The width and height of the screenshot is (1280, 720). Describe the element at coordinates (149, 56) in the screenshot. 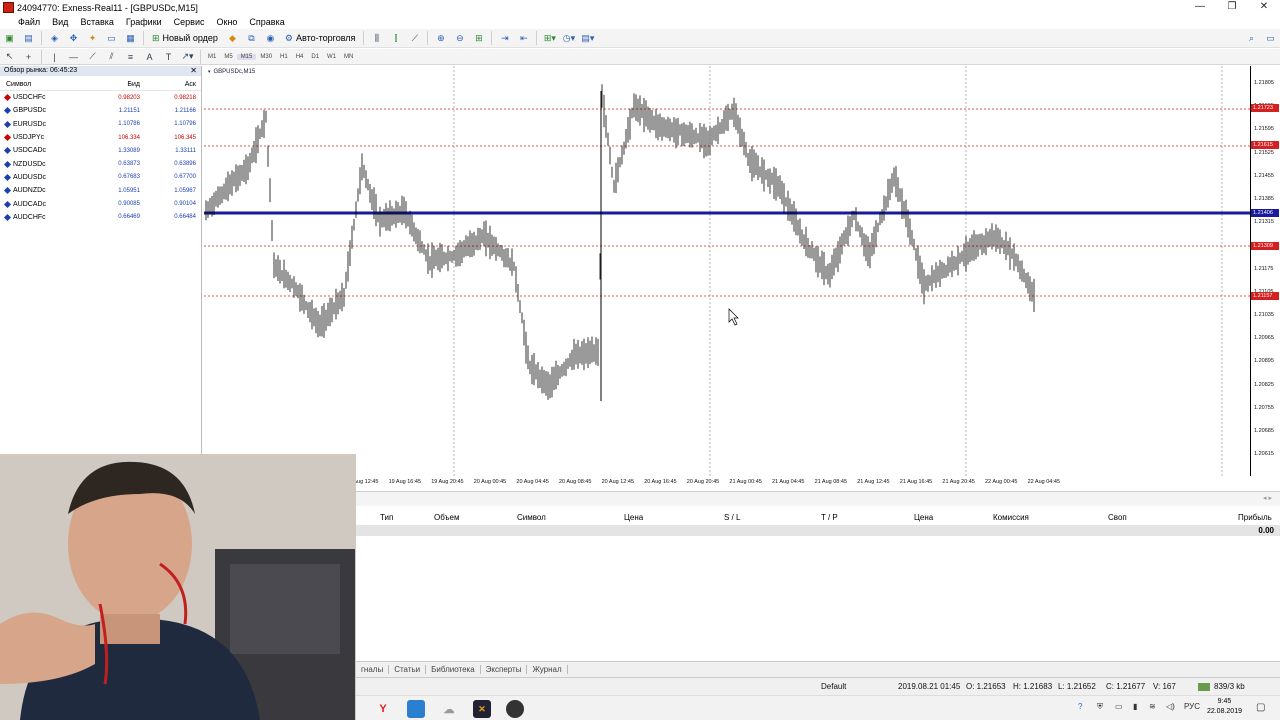

I see `text-icon: A` at that location.